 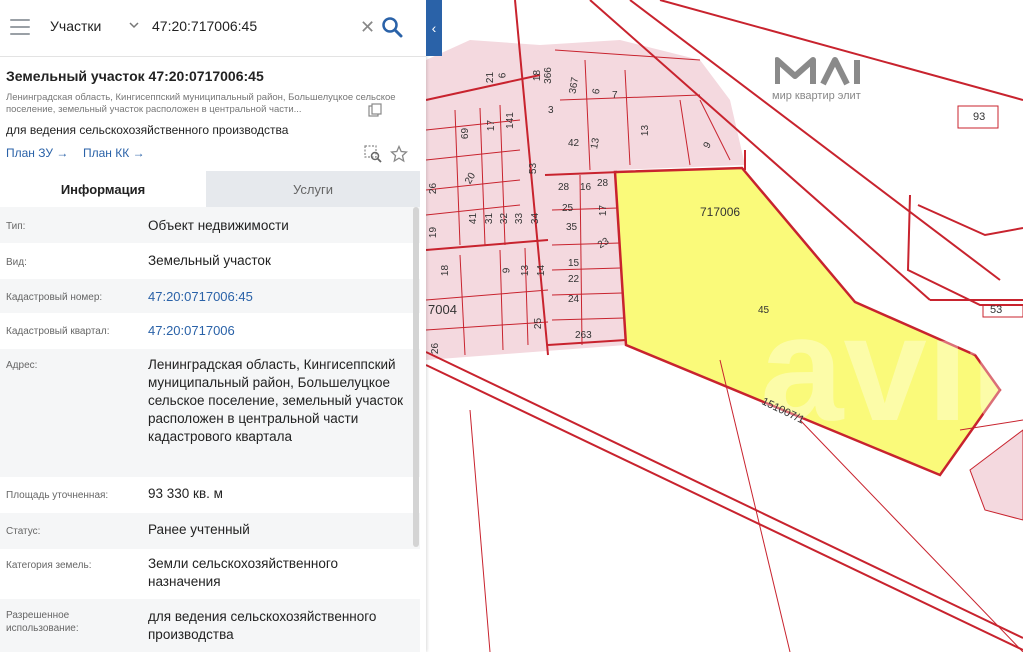 What do you see at coordinates (134, 25) in the screenshot?
I see `chevron-down-icon` at bounding box center [134, 25].